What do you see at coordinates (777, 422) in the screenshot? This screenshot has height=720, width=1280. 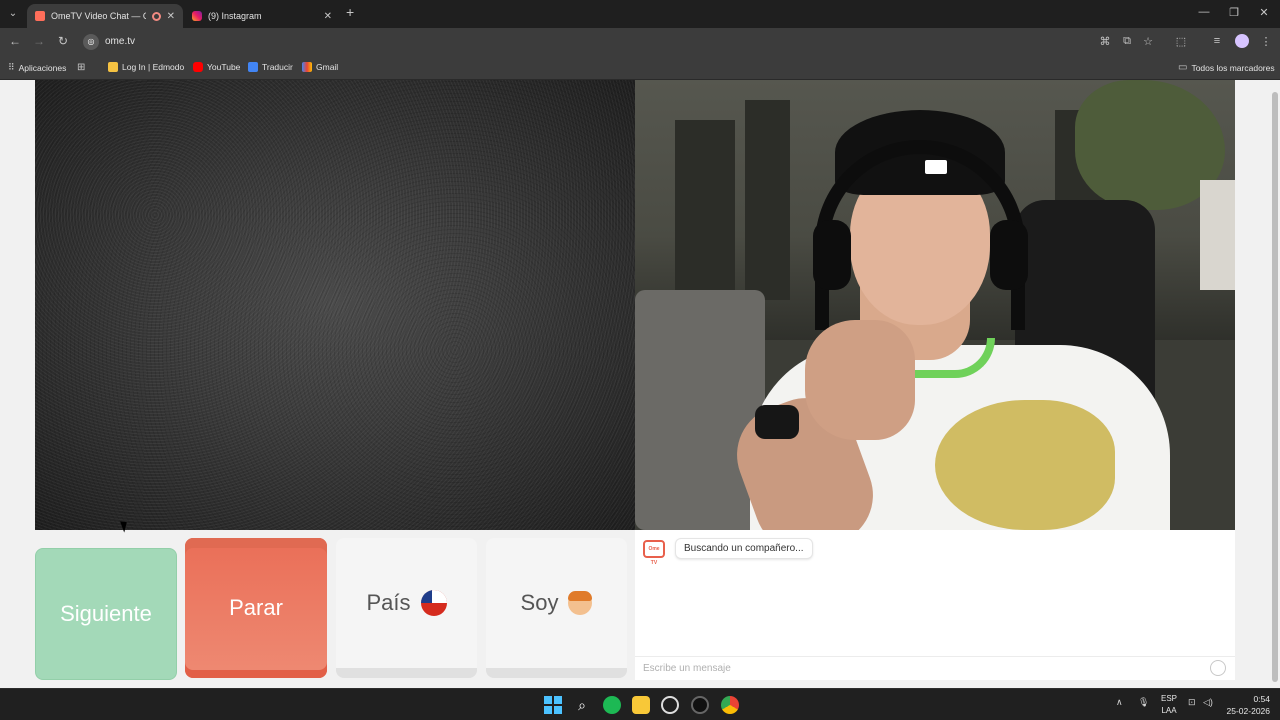 I see `watch` at bounding box center [777, 422].